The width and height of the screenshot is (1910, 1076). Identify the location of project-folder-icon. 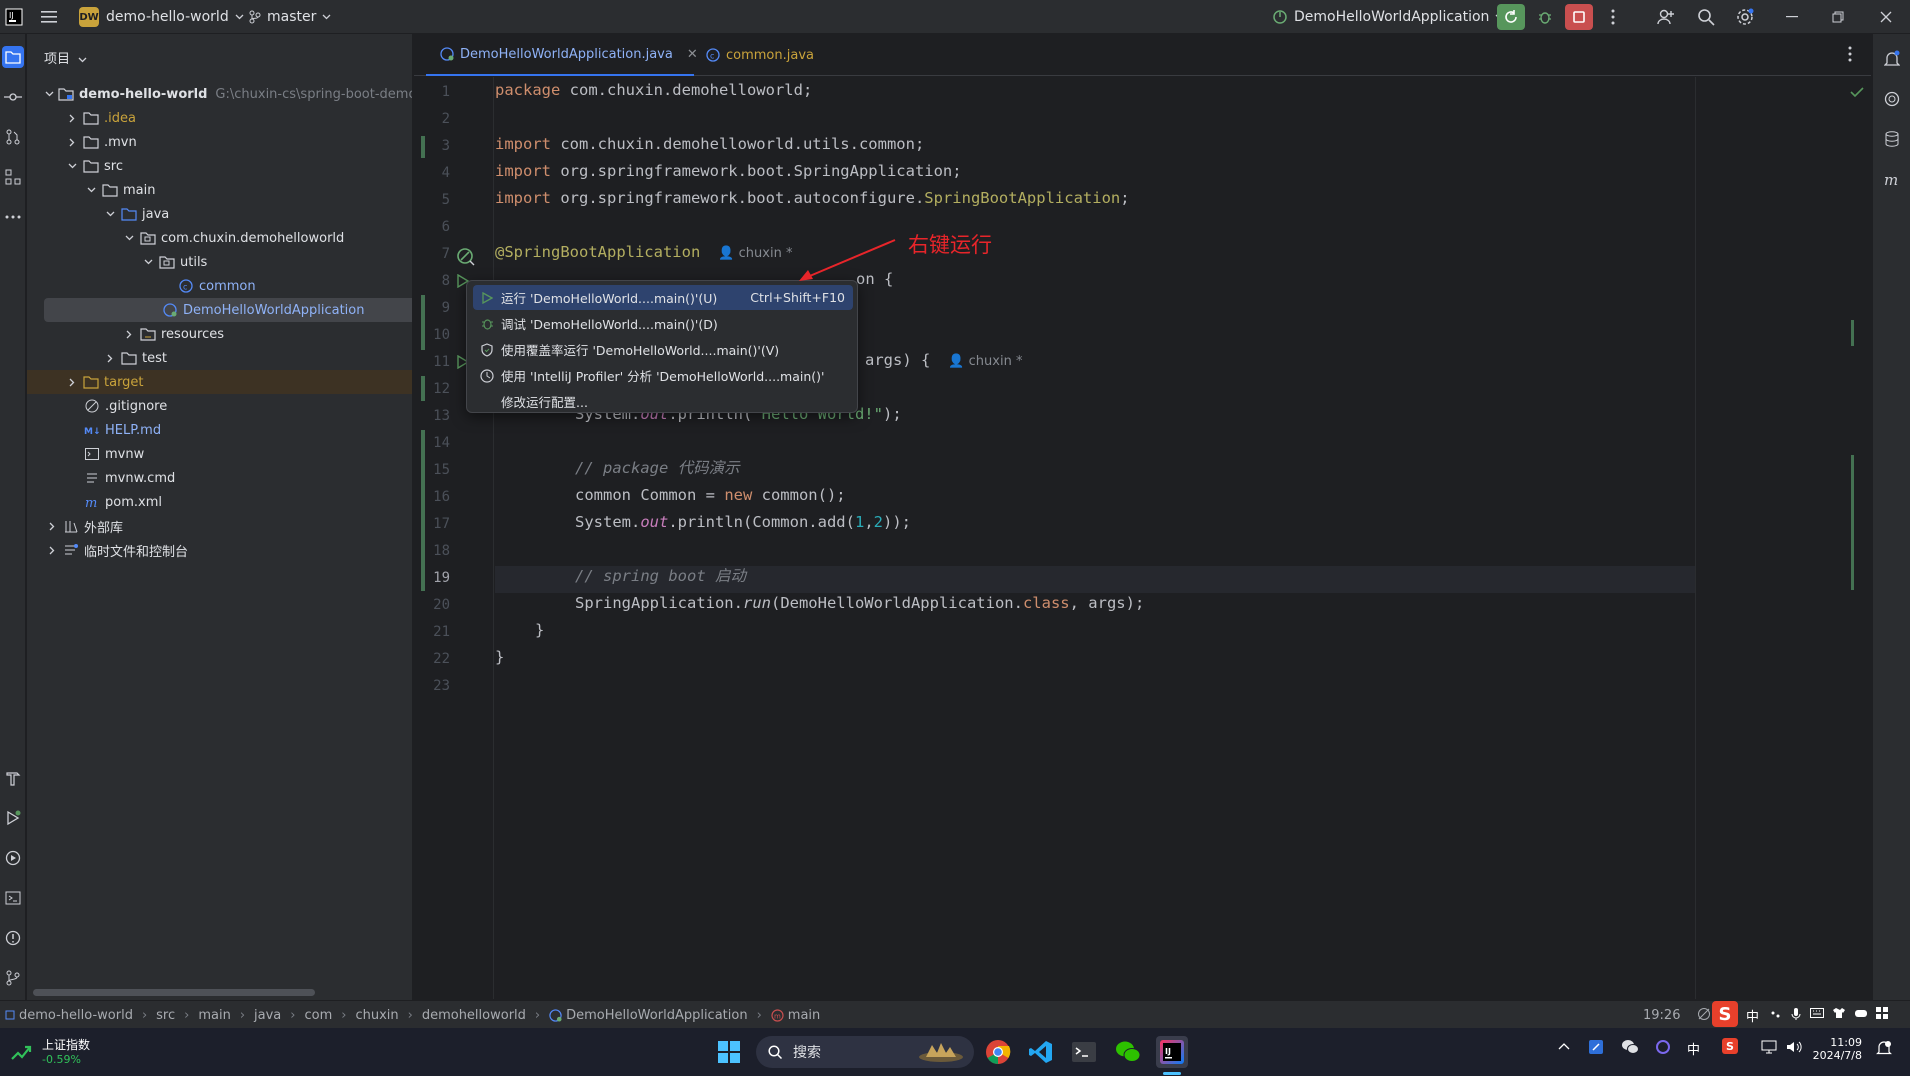
(13, 57).